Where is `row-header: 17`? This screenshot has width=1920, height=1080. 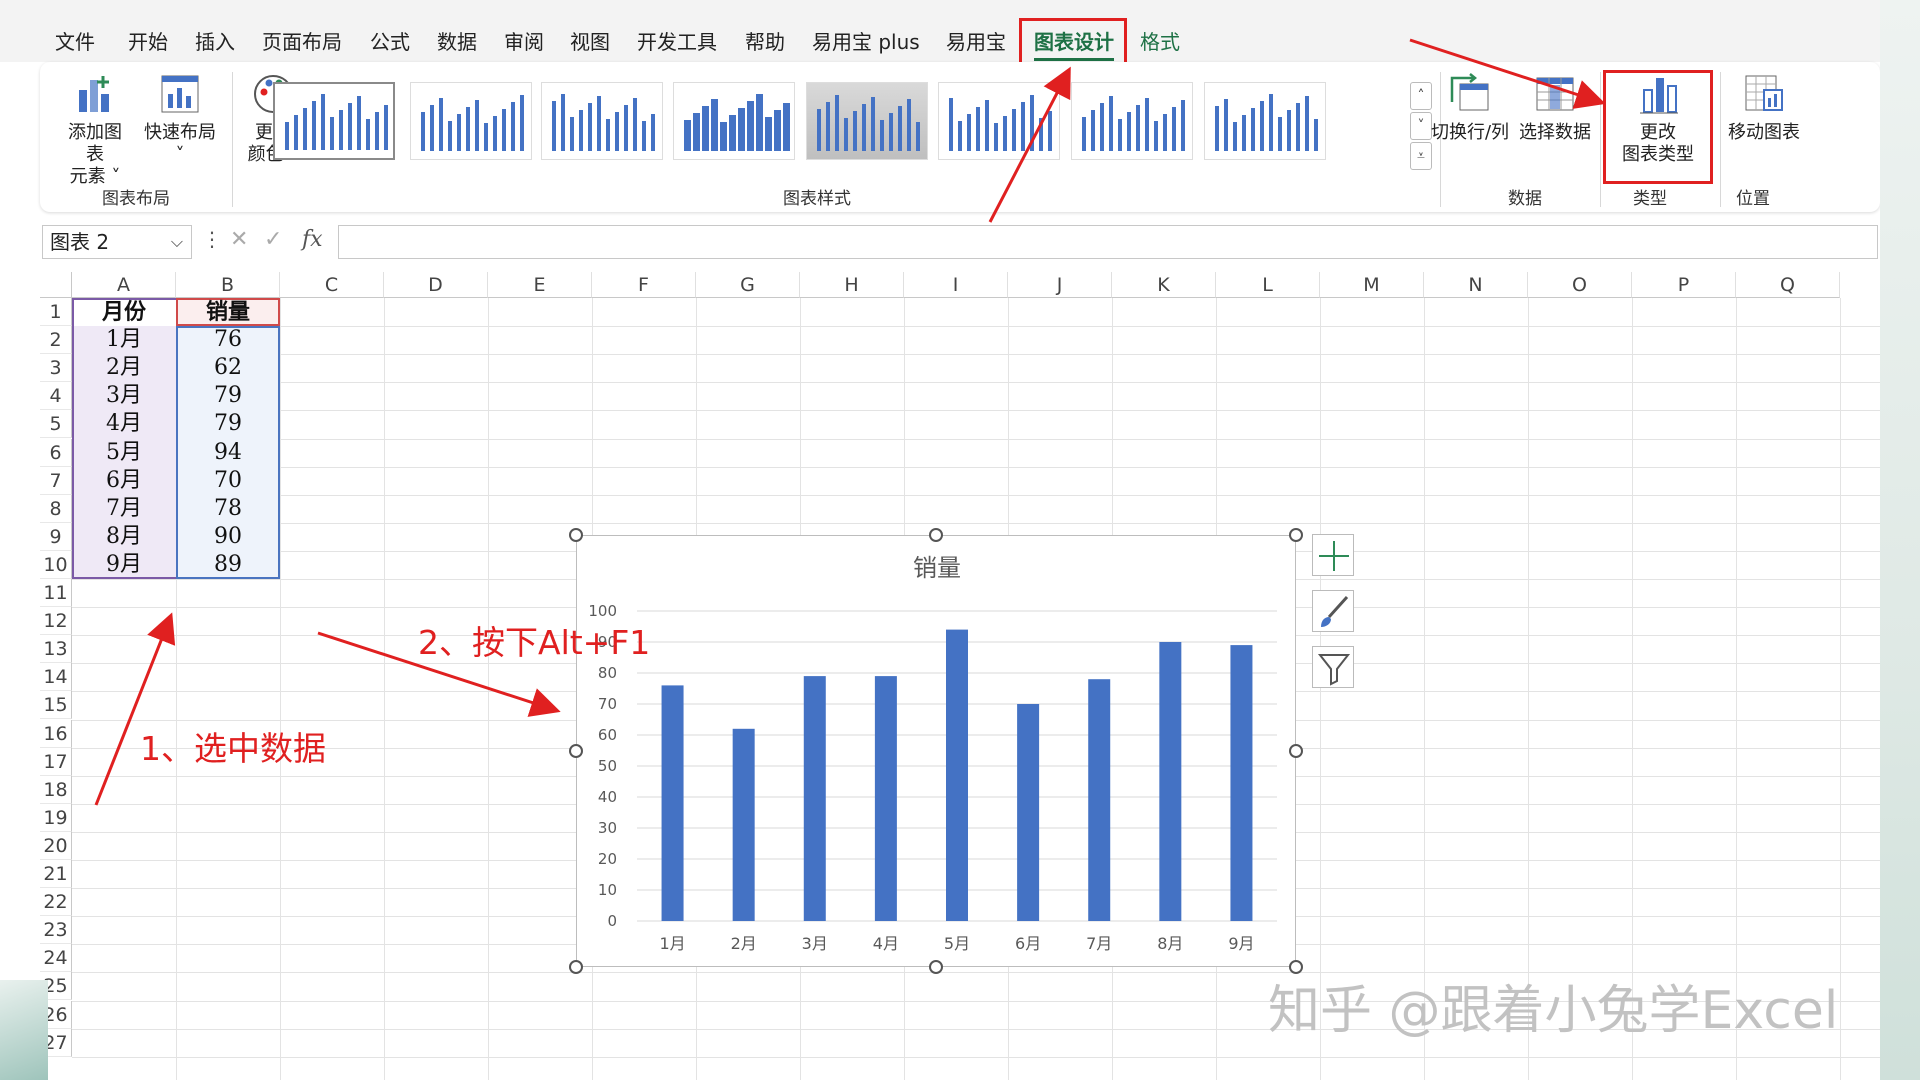 row-header: 17 is located at coordinates (56, 761).